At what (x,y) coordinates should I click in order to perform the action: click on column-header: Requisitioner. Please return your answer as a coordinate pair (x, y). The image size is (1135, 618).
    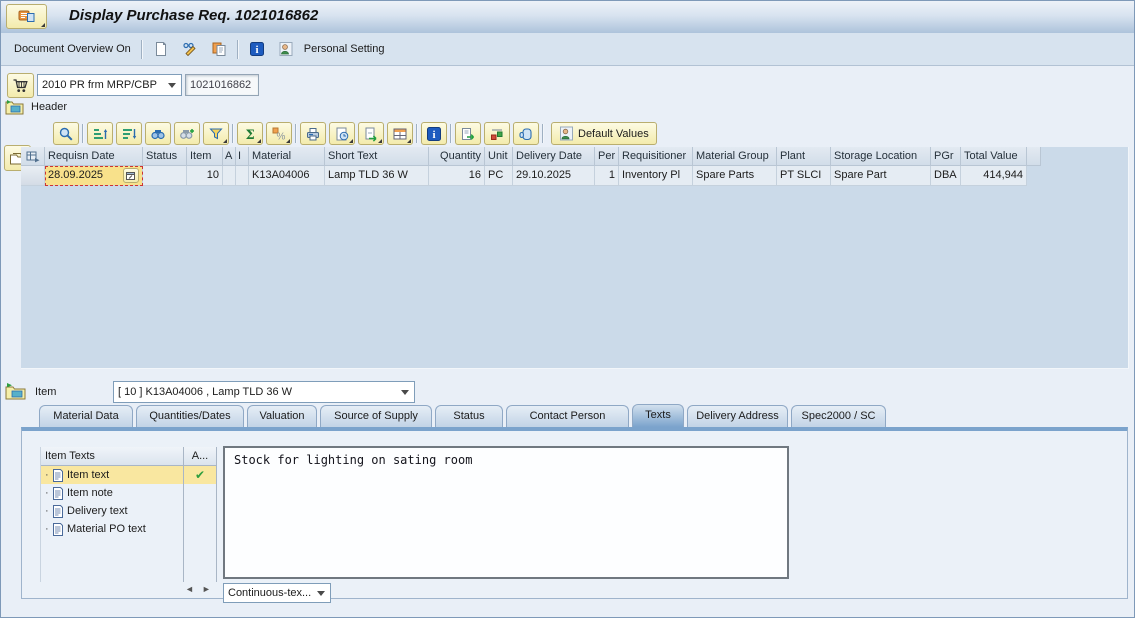
    Looking at the image, I should click on (656, 156).